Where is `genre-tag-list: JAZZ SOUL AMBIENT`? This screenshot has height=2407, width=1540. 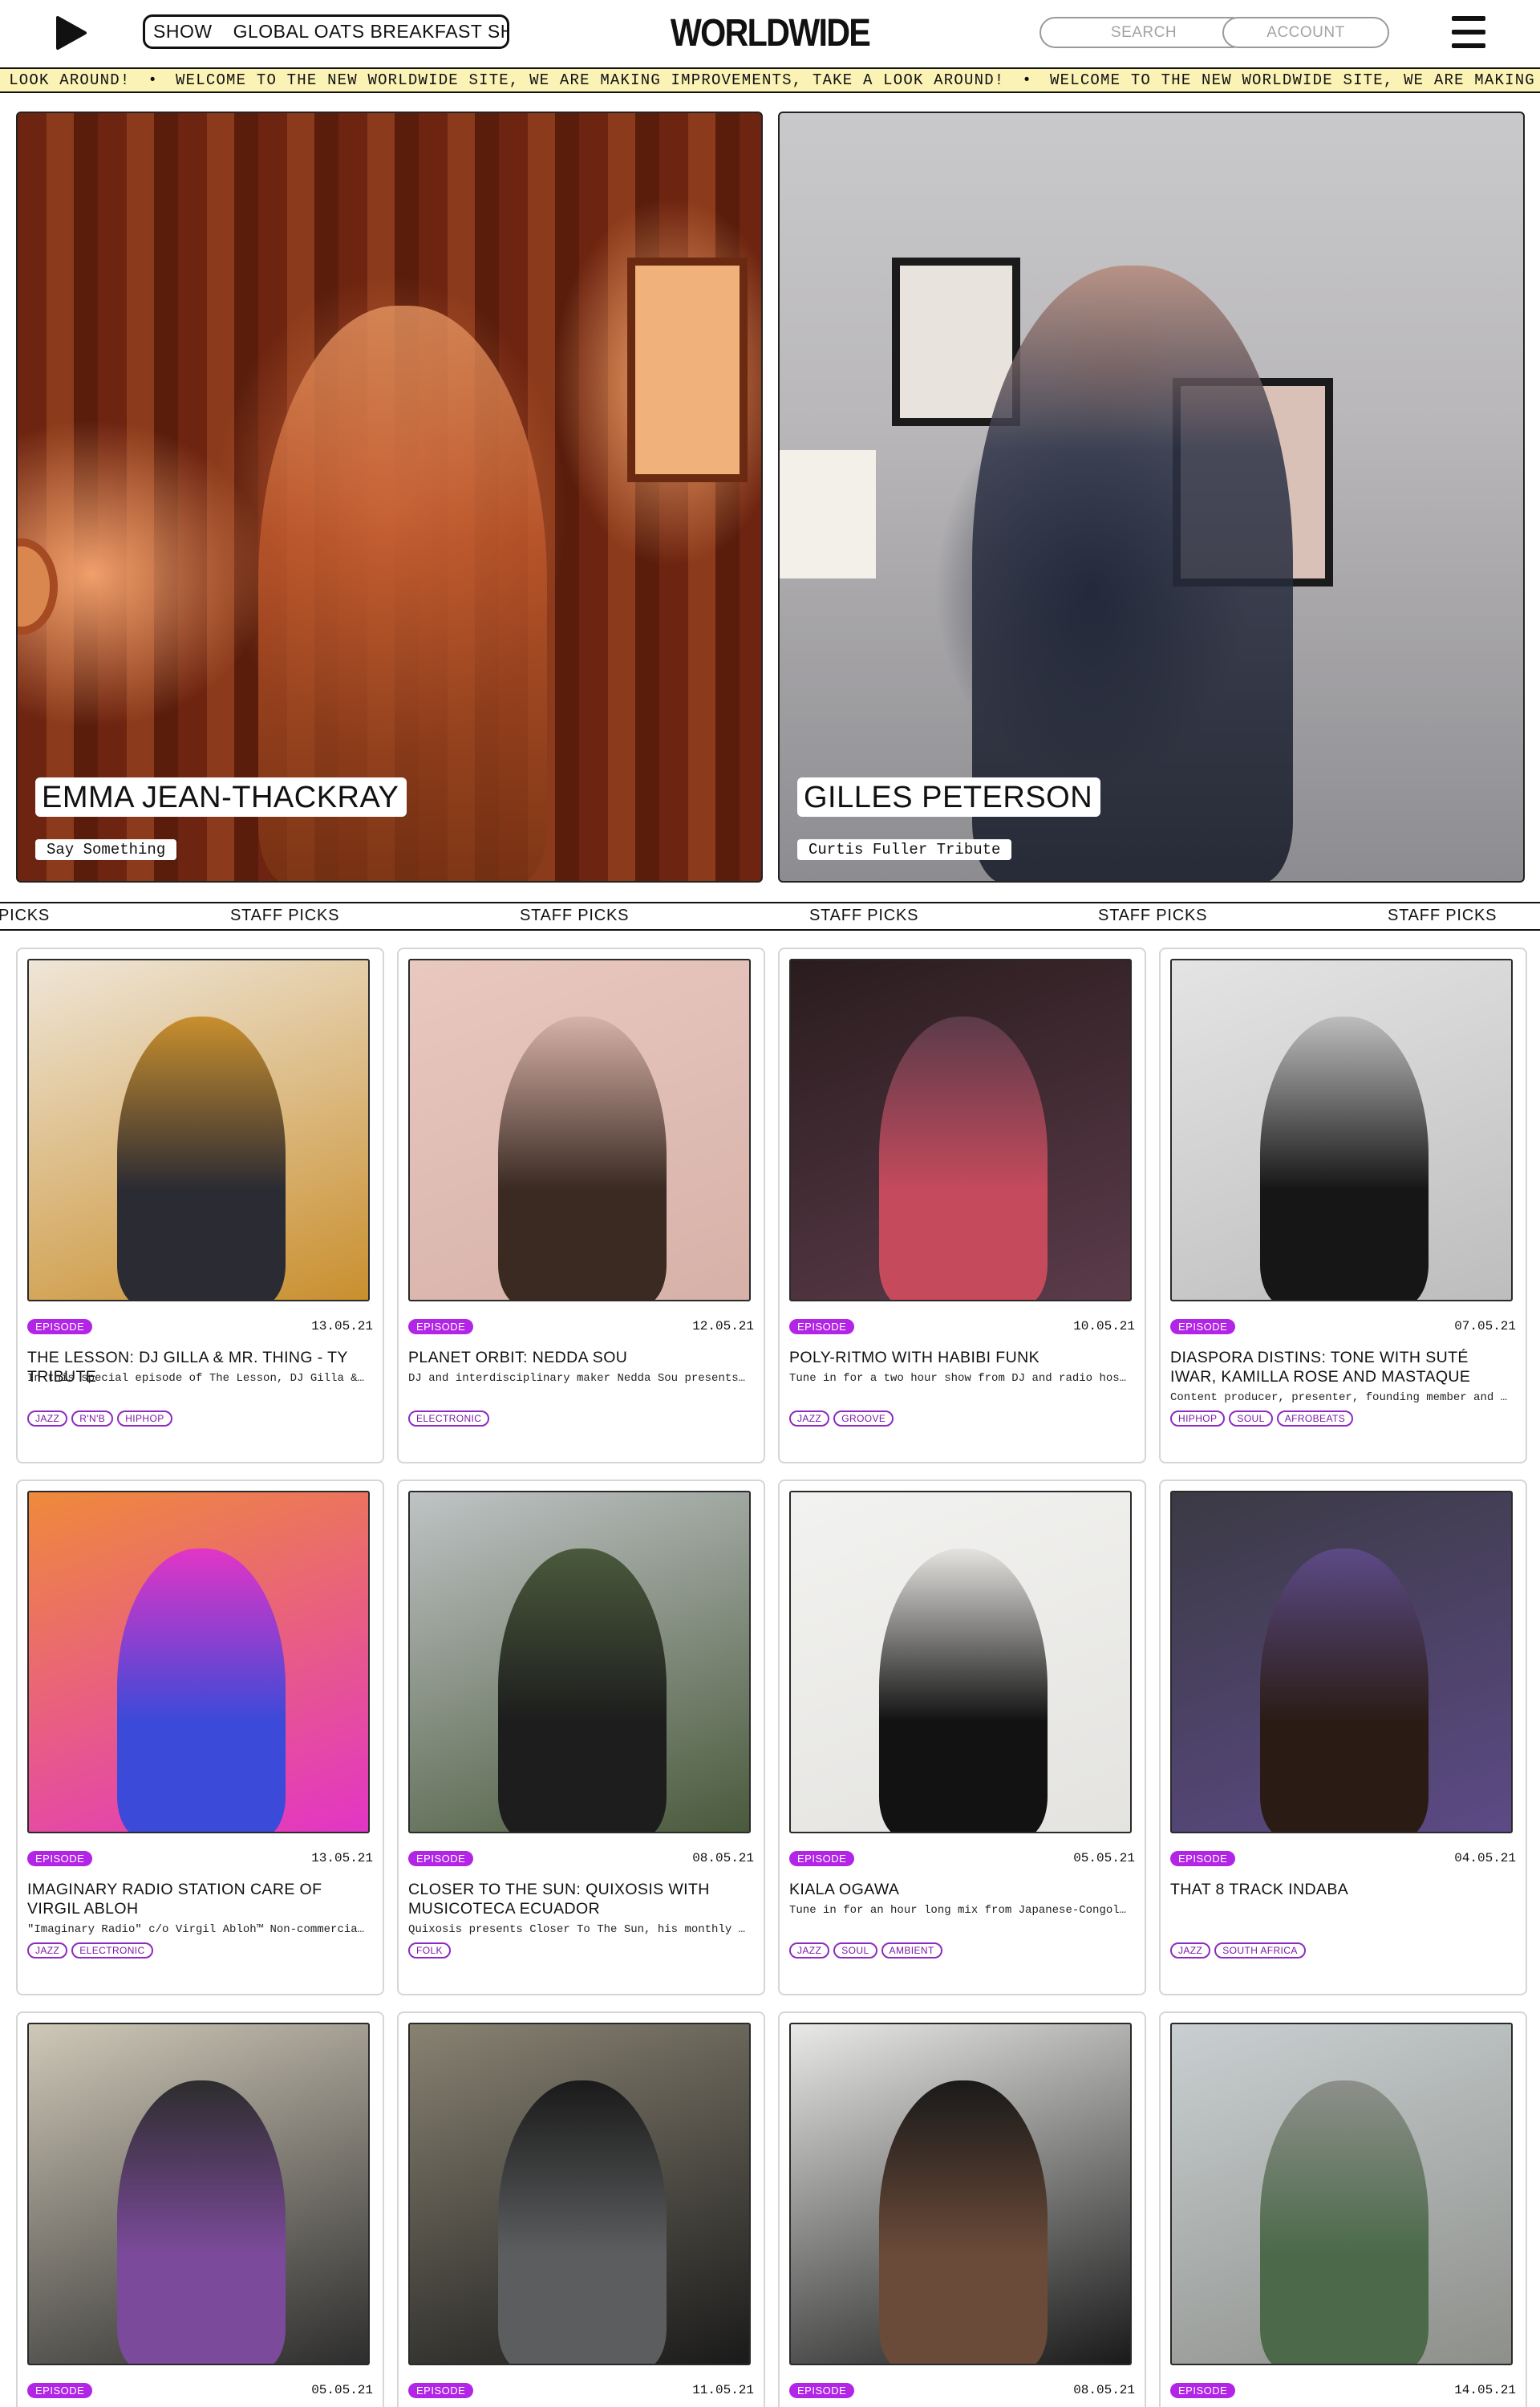 genre-tag-list: JAZZ SOUL AMBIENT is located at coordinates (865, 1950).